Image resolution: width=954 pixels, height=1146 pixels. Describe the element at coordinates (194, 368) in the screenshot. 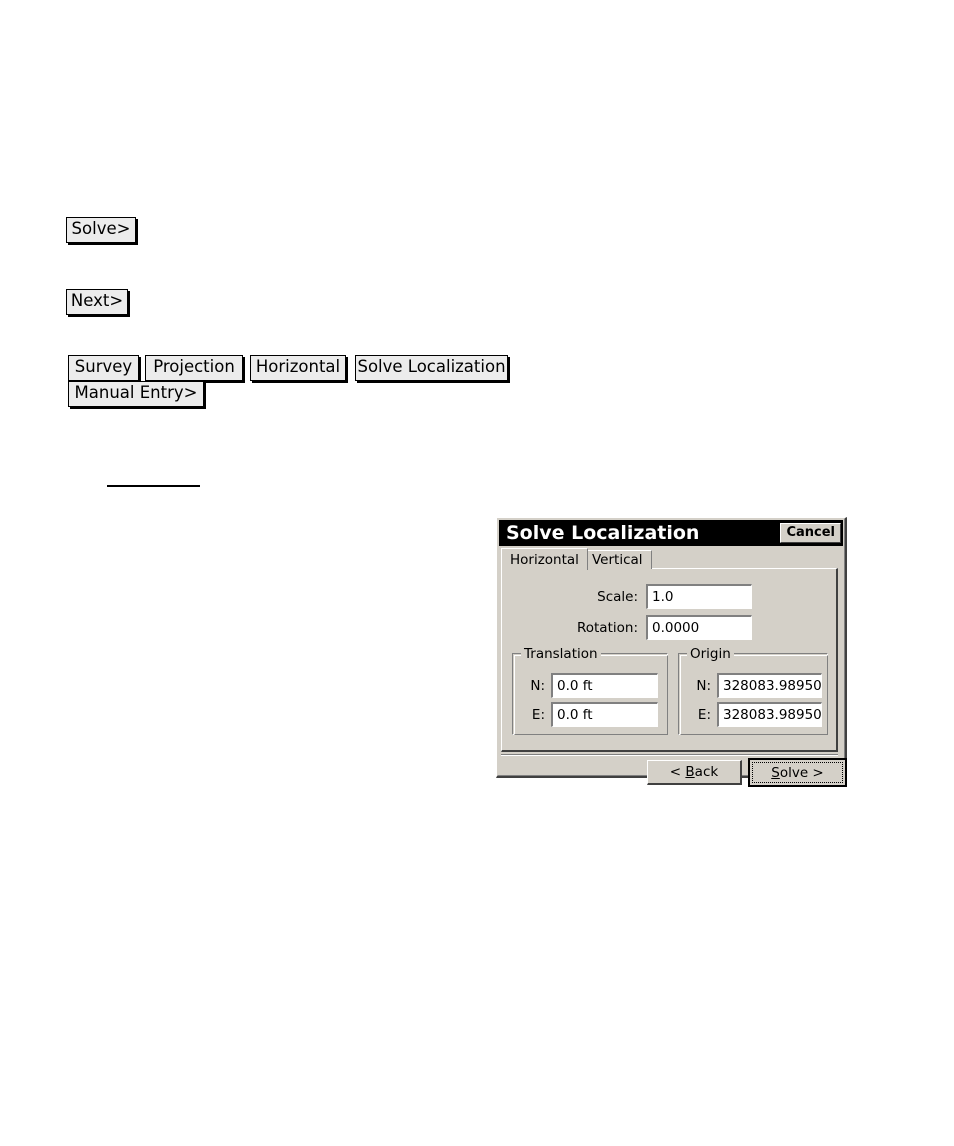

I see `keycap-projection: Projection` at that location.